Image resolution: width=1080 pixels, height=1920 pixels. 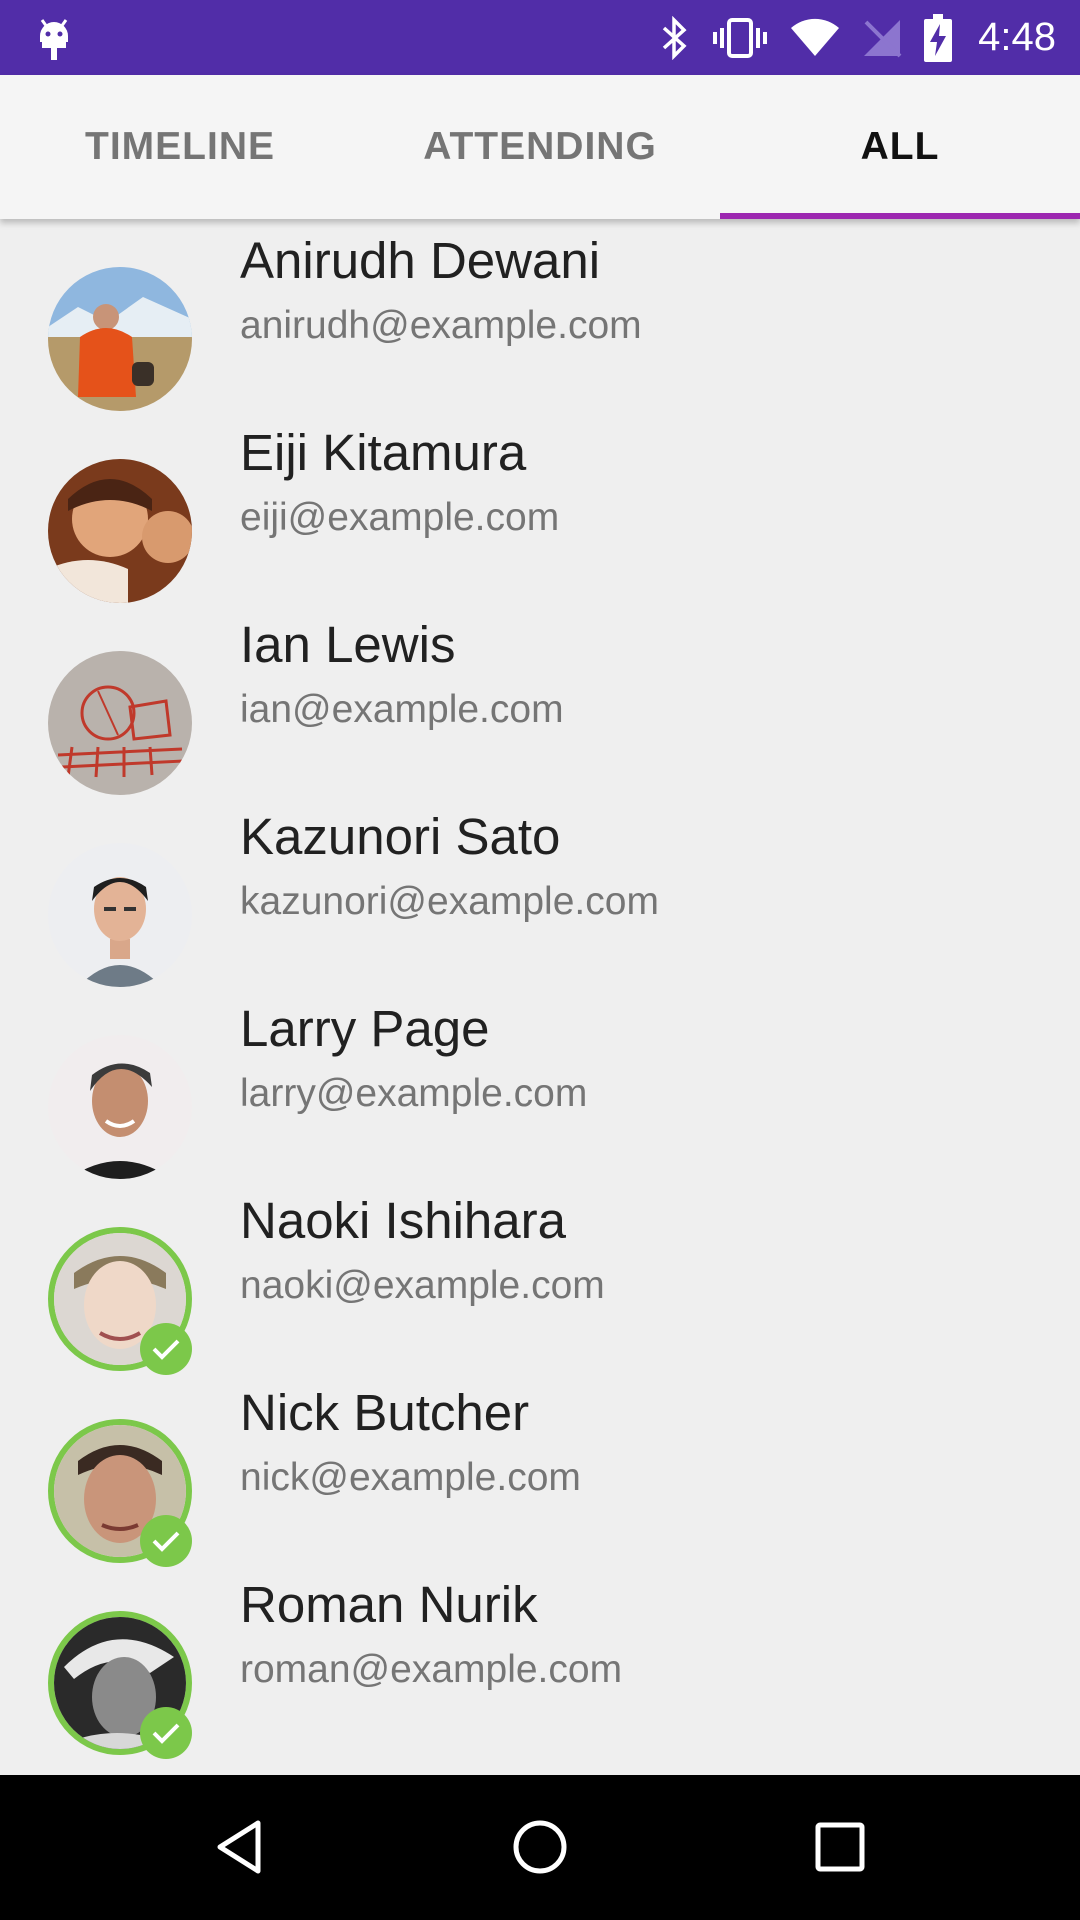 I want to click on recents-icon, so click(x=840, y=1847).